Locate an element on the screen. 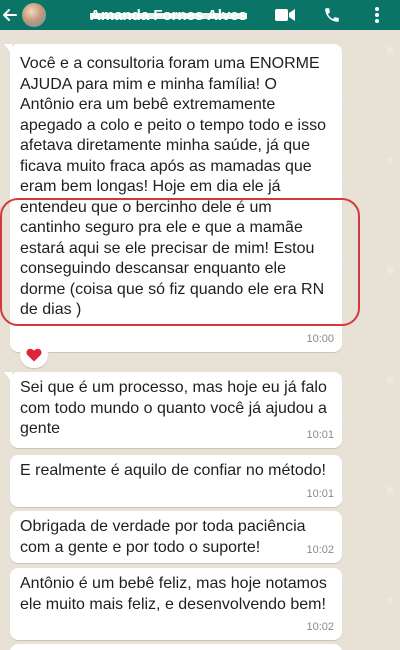 The width and height of the screenshot is (400, 650). header-actions is located at coordinates (337, 15).